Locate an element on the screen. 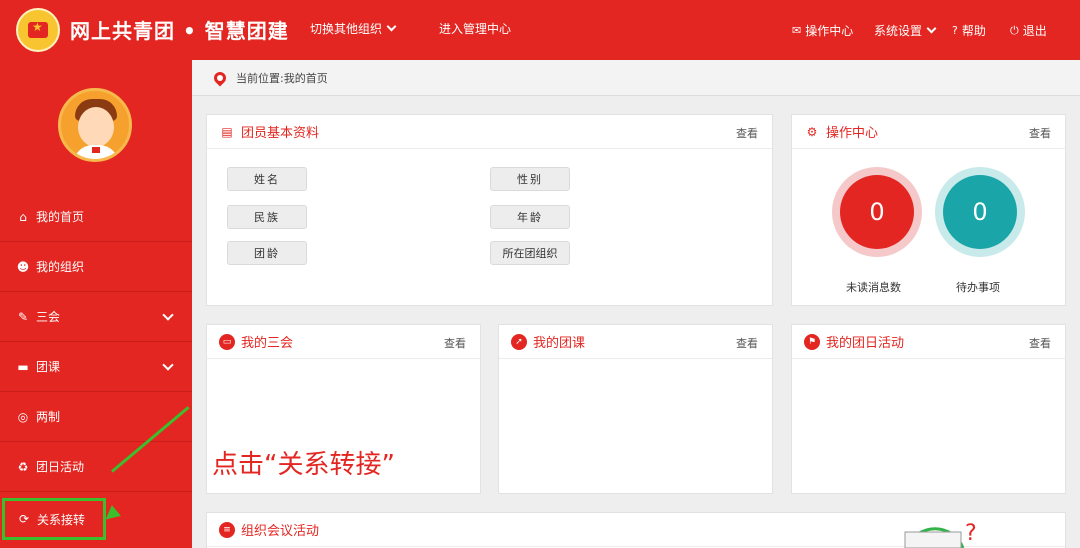 The image size is (1080, 548). sidebar-item-home: ⌂ 我的首页 is located at coordinates (96, 217).